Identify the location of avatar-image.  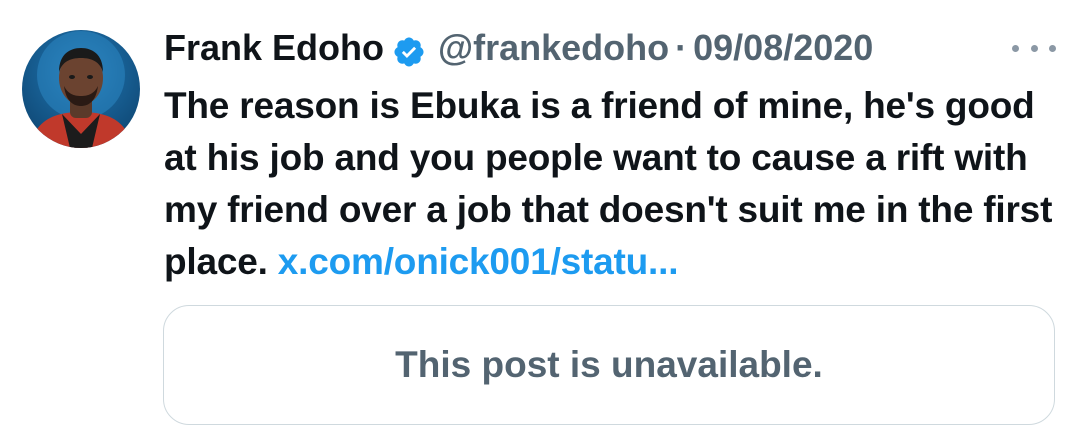
(81, 89).